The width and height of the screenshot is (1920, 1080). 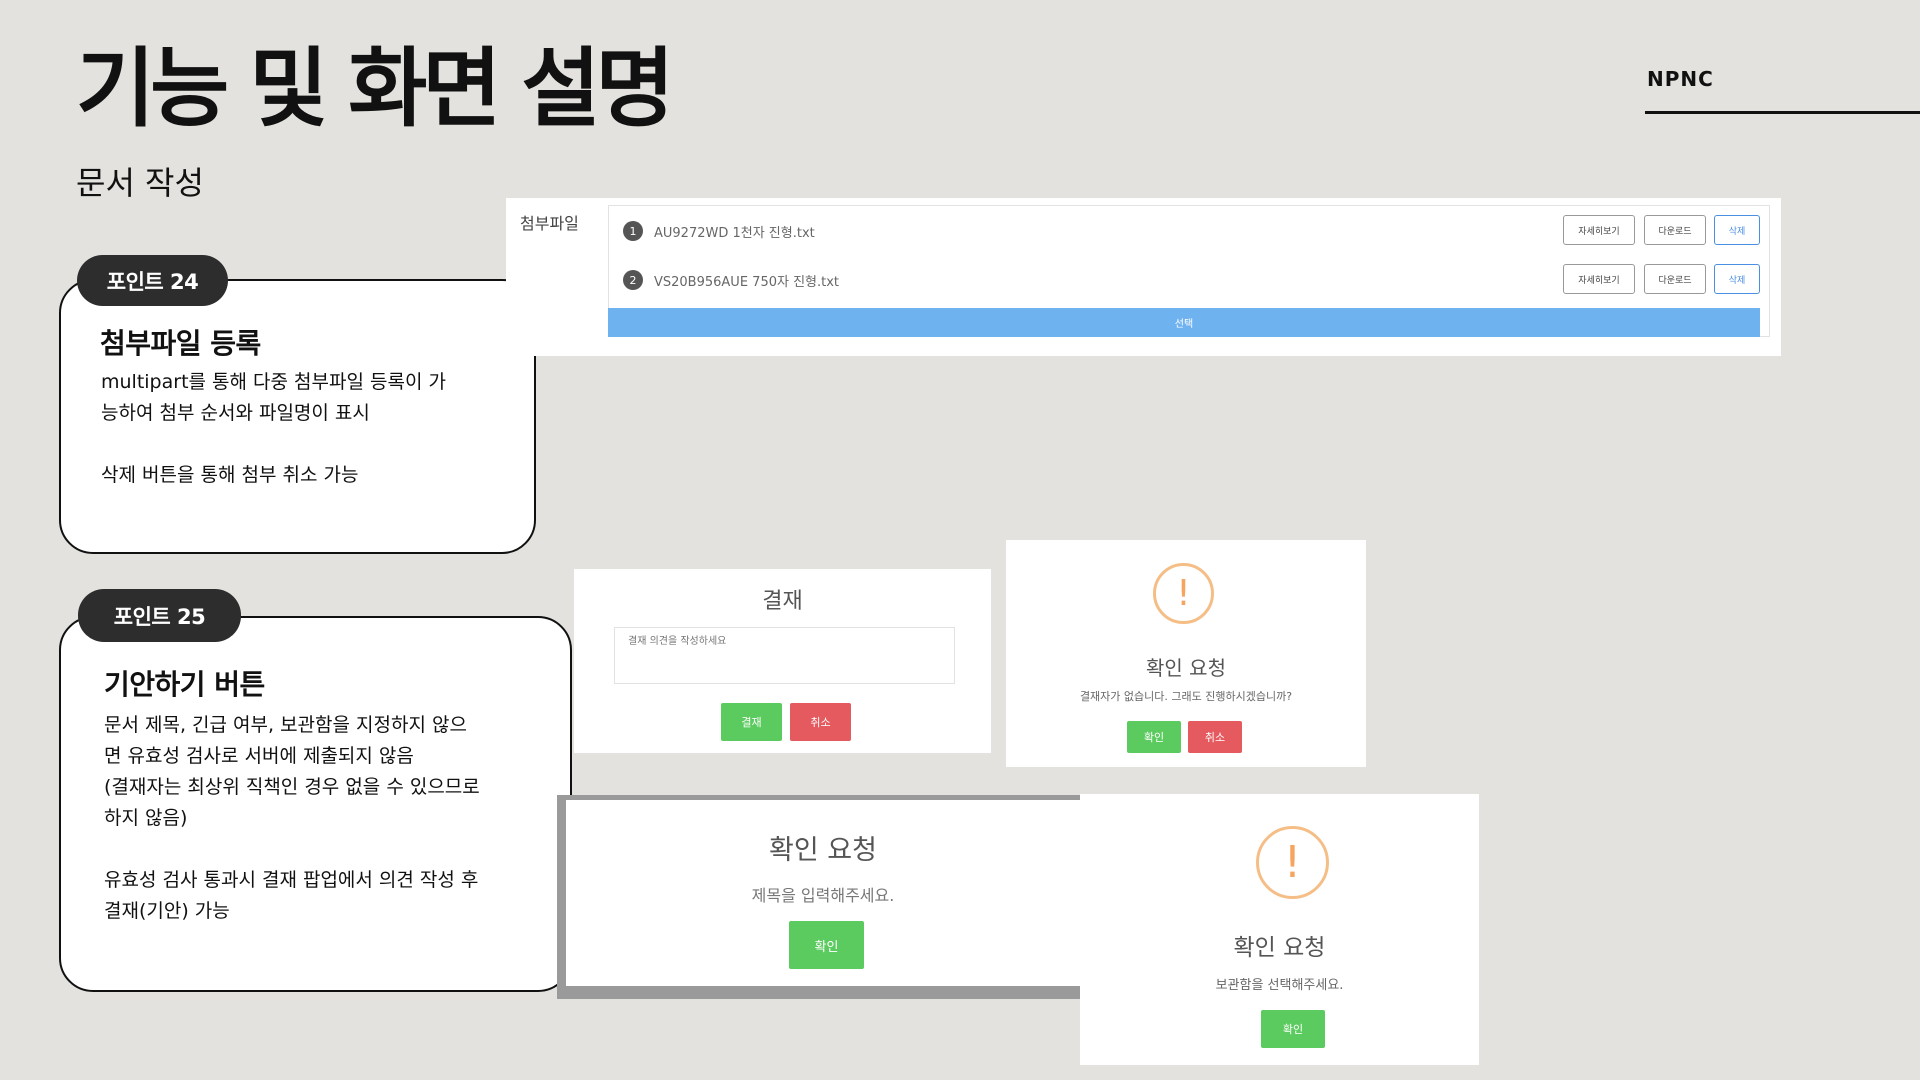 I want to click on page-subtitle: 문서 작성, so click(x=140, y=183).